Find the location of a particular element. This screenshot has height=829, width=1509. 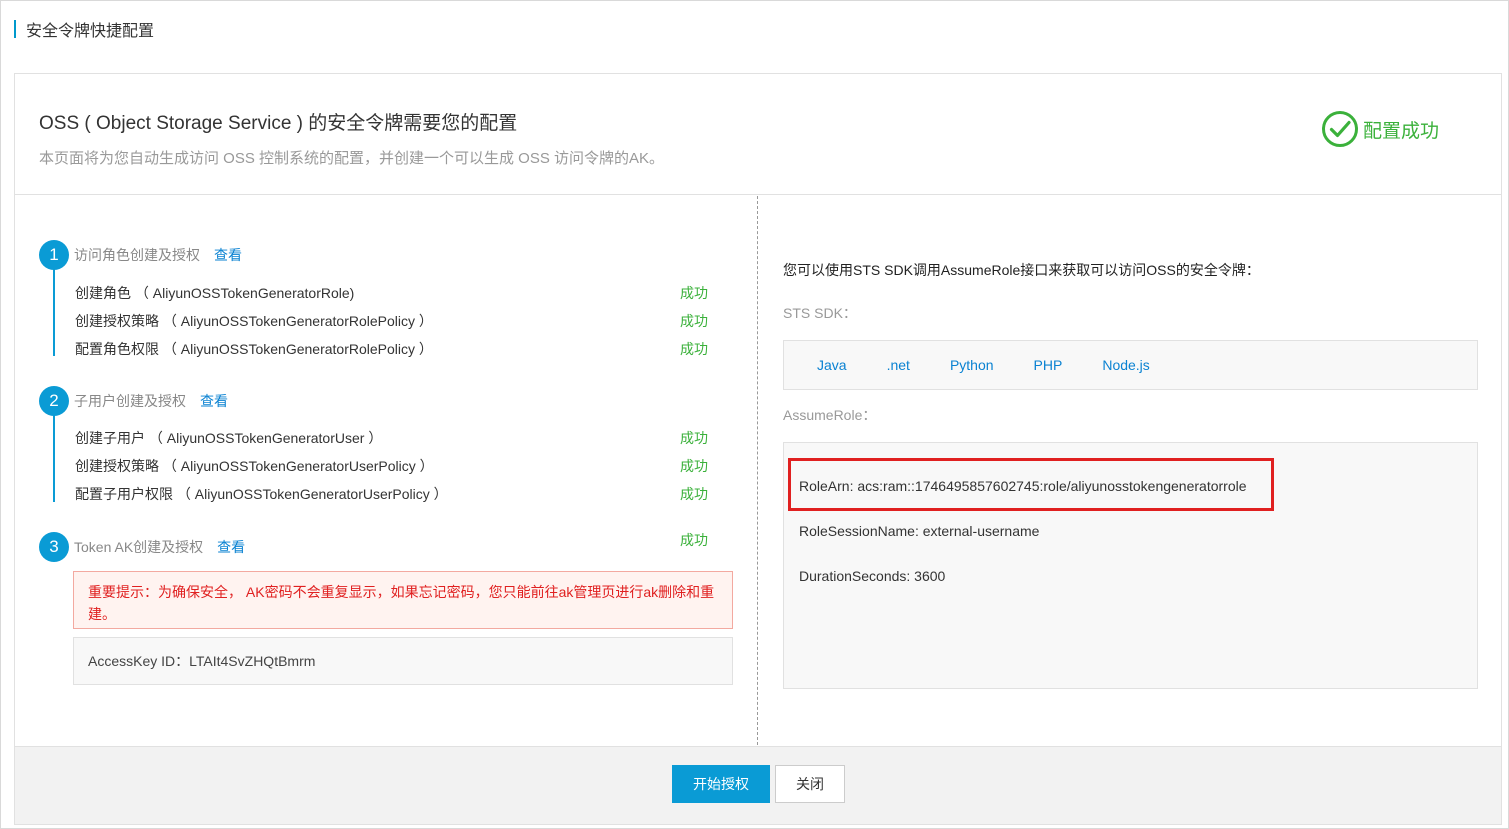

header-accent-bar is located at coordinates (15, 29).